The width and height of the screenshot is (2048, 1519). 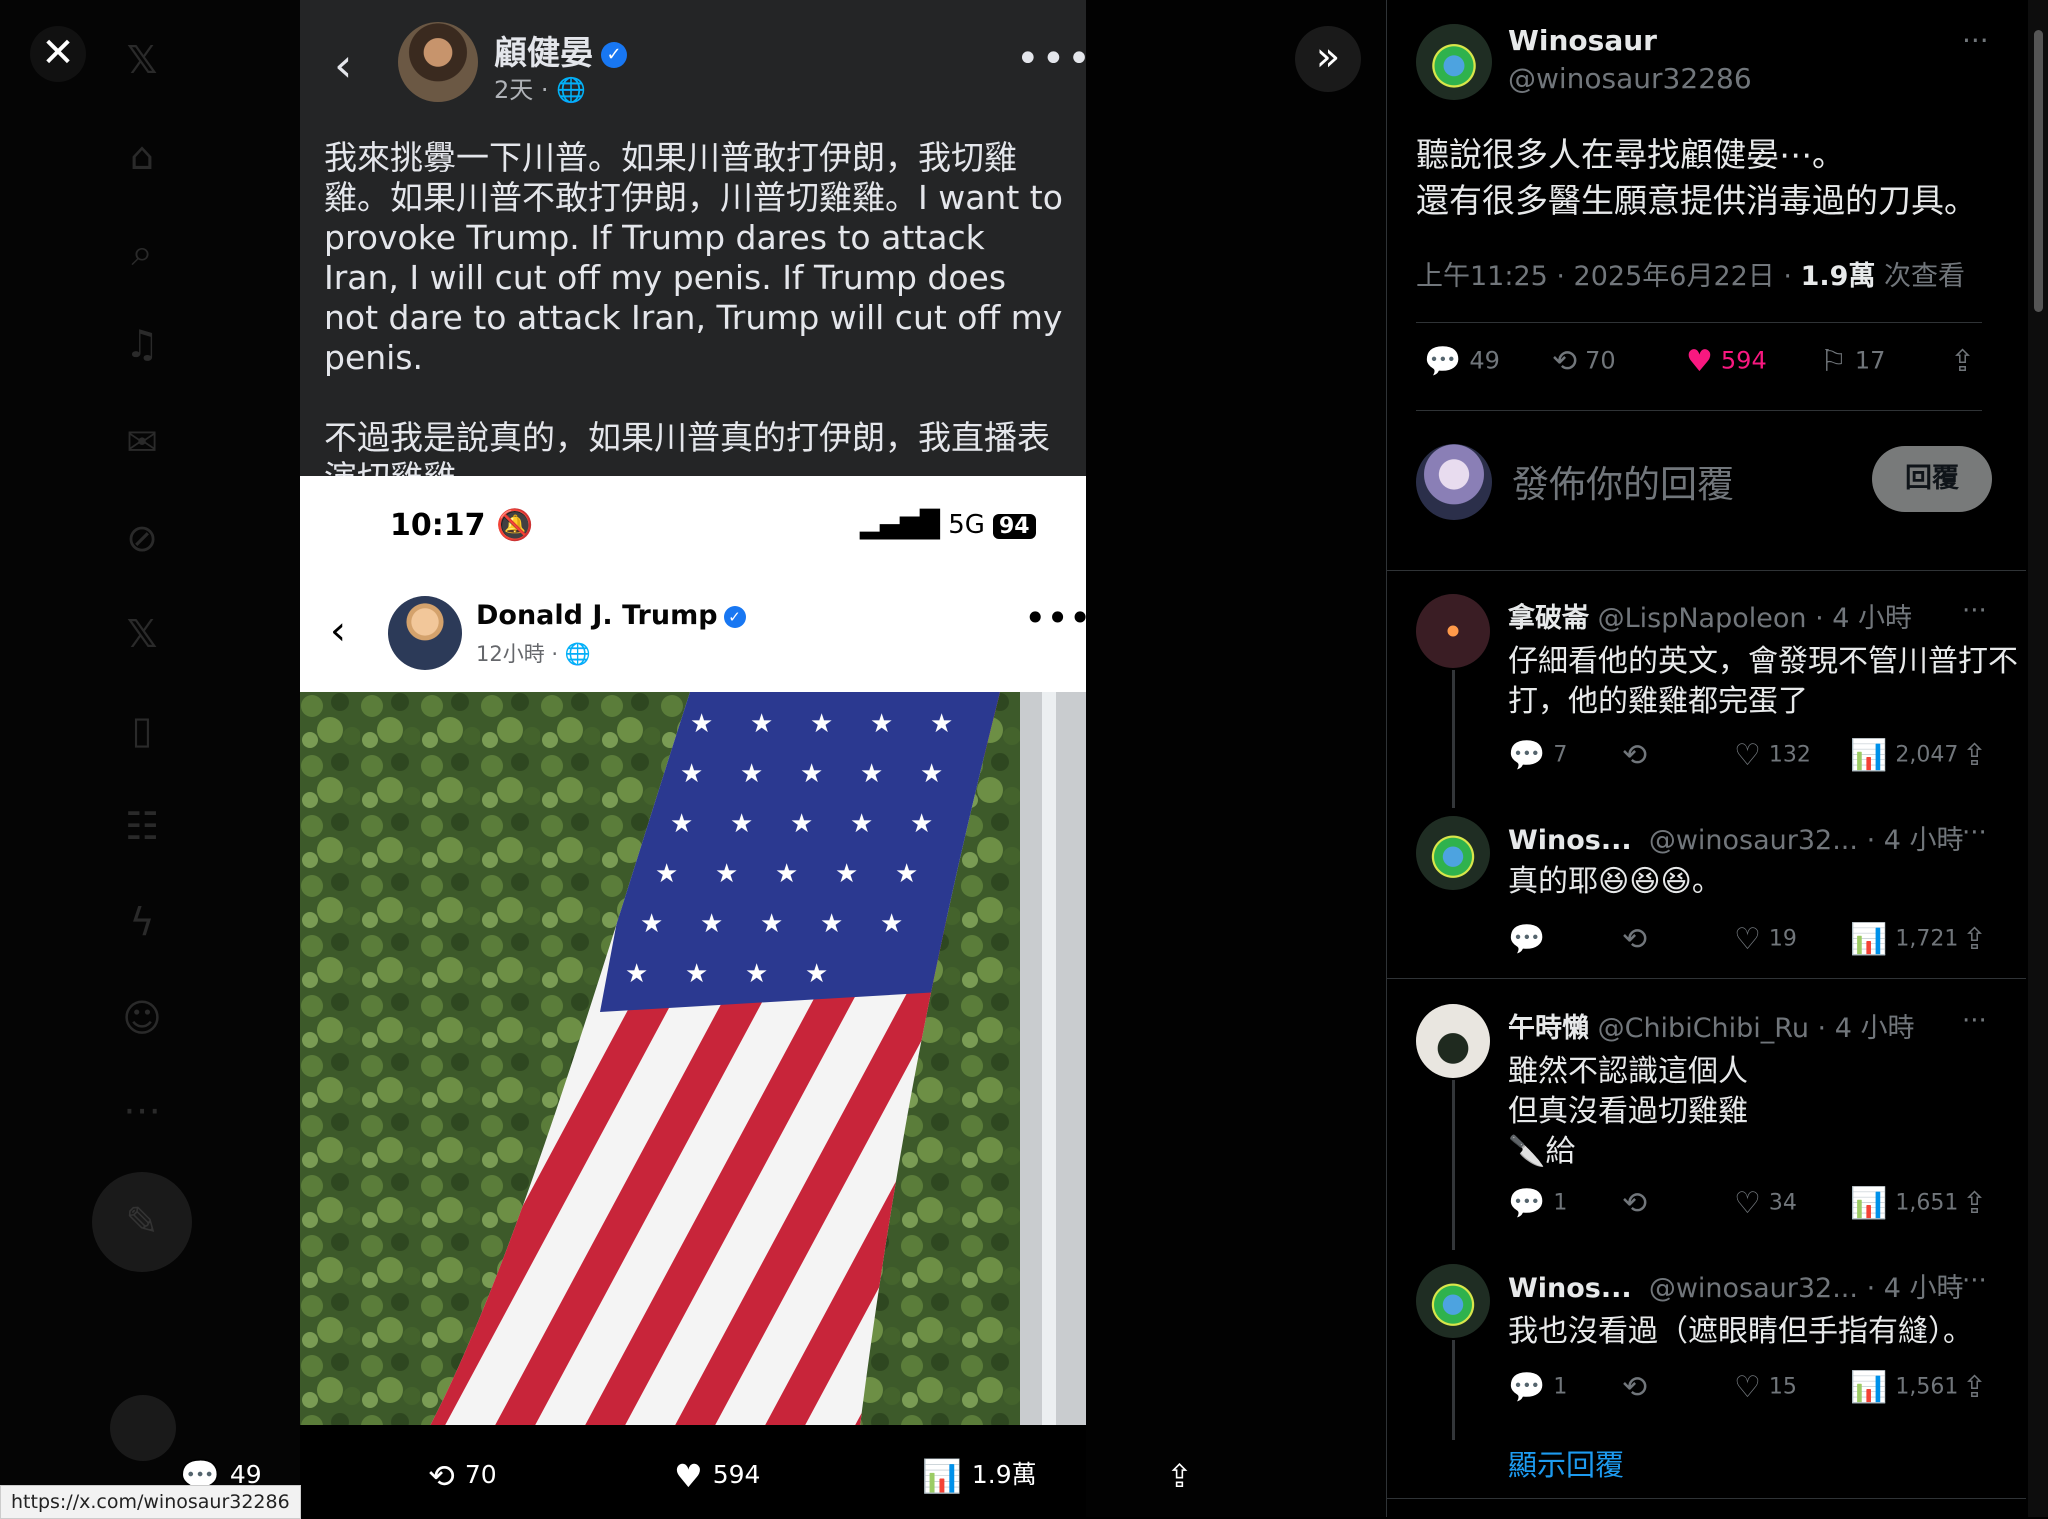 What do you see at coordinates (1870, 360) in the screenshot?
I see `tweet-bookmark-count: 17` at bounding box center [1870, 360].